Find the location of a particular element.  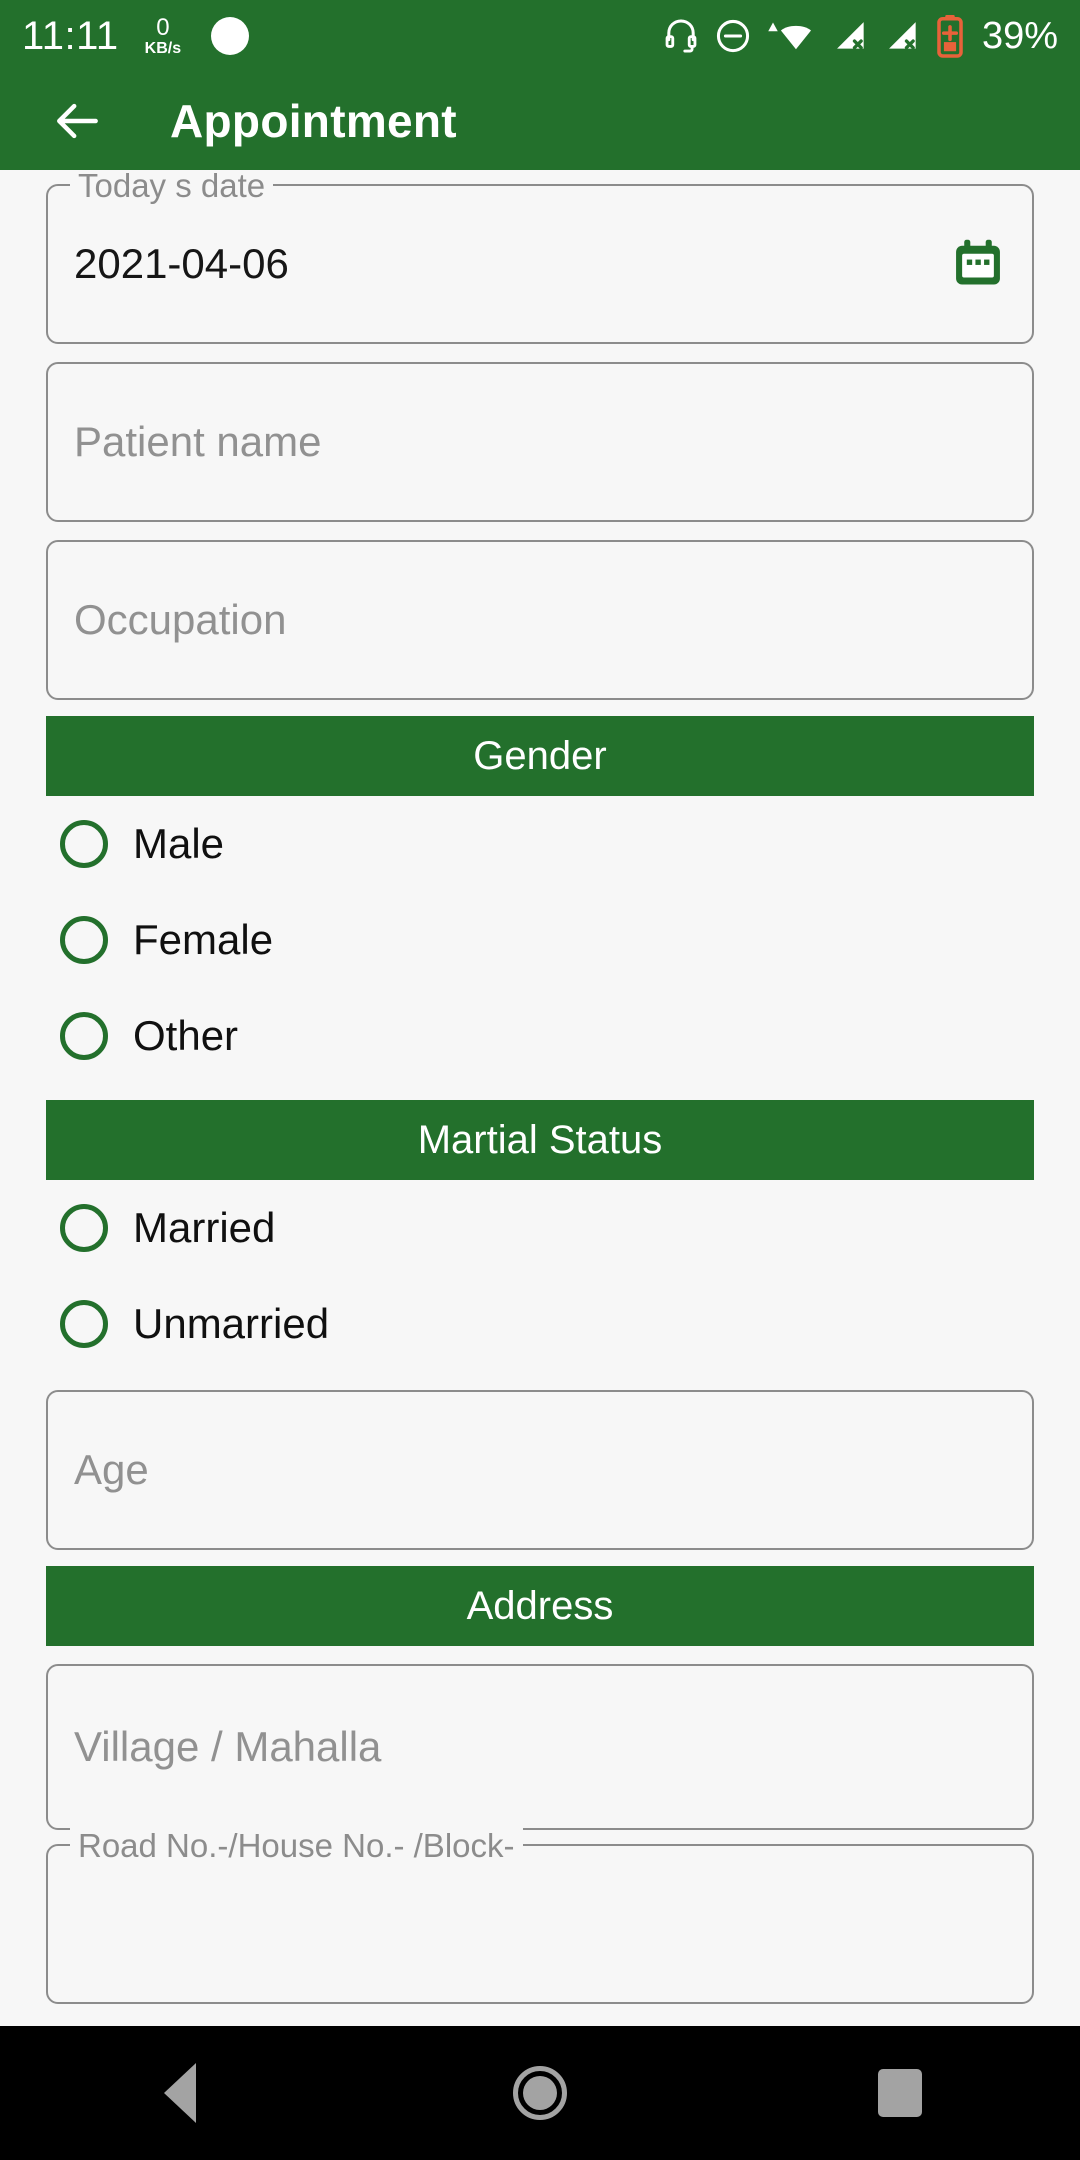

status-bar-right: 39% is located at coordinates (860, 36).